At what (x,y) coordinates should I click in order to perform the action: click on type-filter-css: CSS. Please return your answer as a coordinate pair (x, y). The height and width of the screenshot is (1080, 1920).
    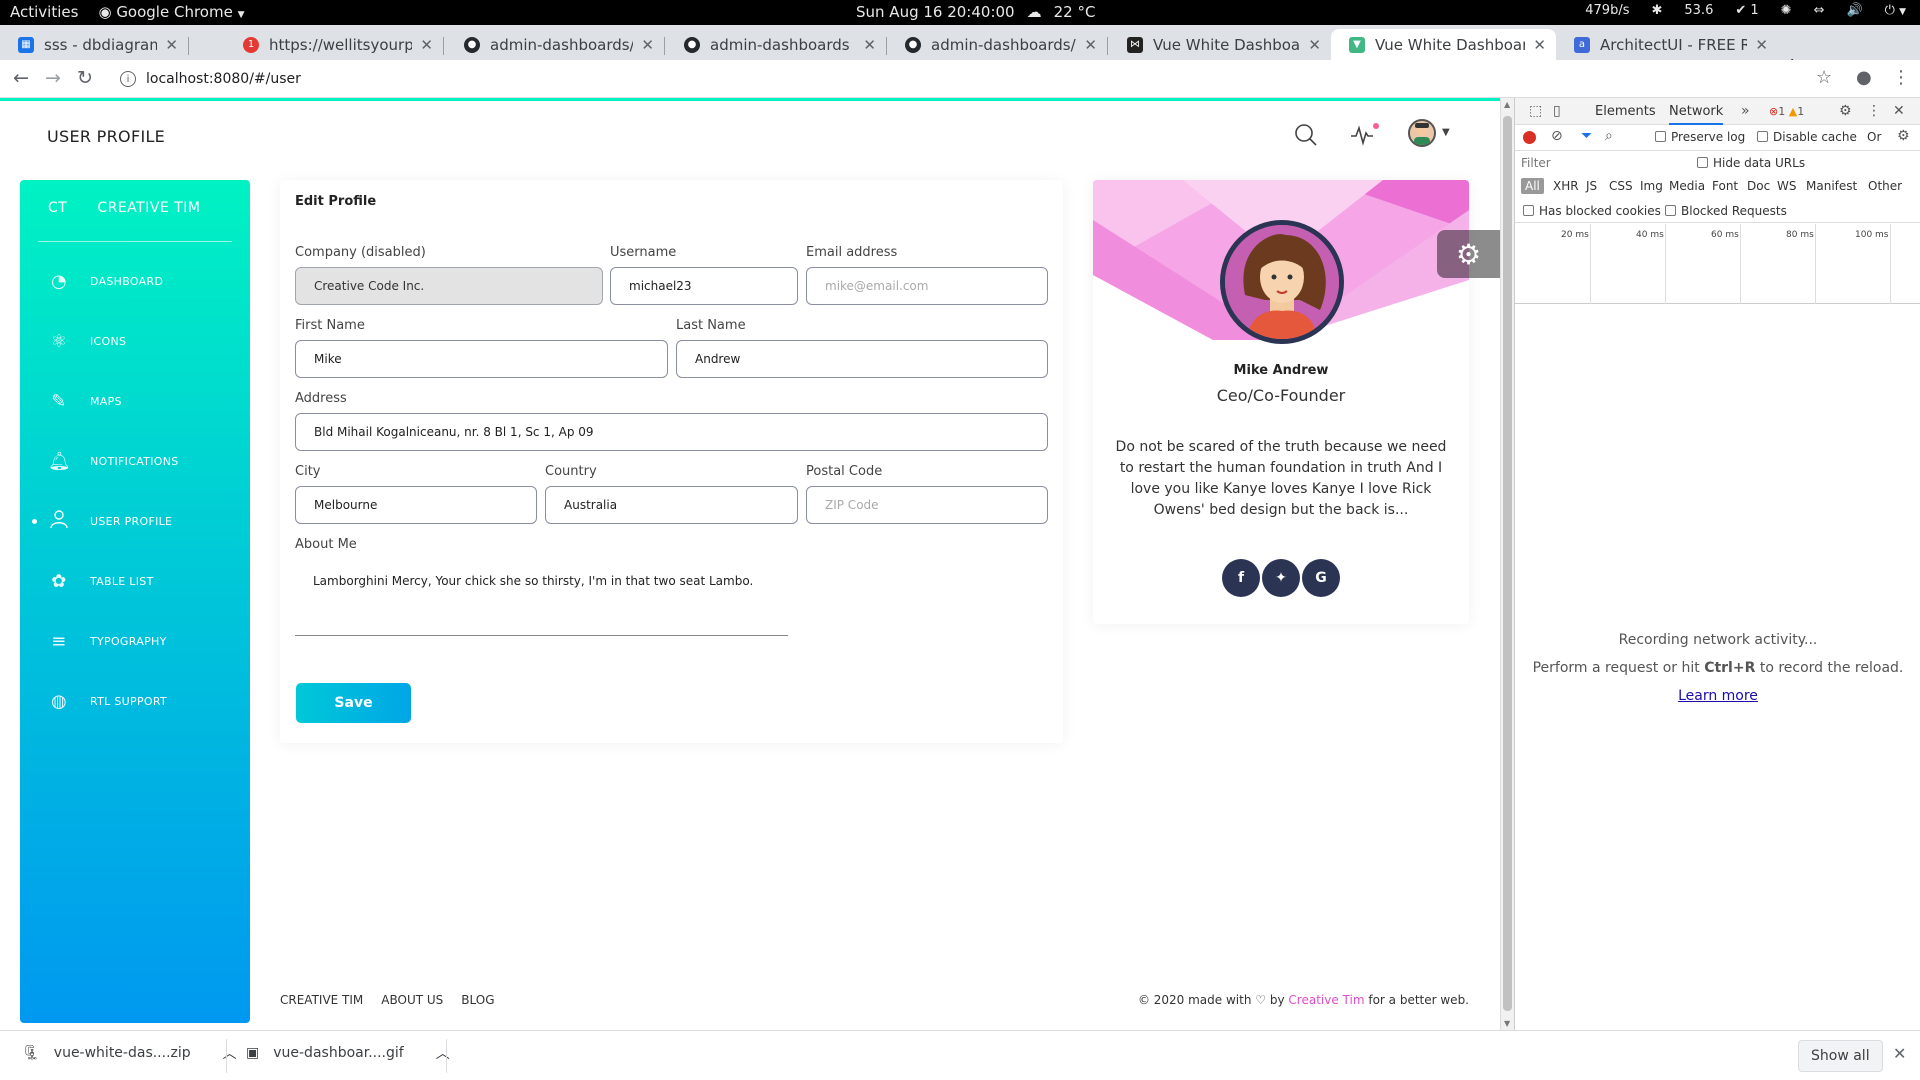
    Looking at the image, I should click on (1621, 186).